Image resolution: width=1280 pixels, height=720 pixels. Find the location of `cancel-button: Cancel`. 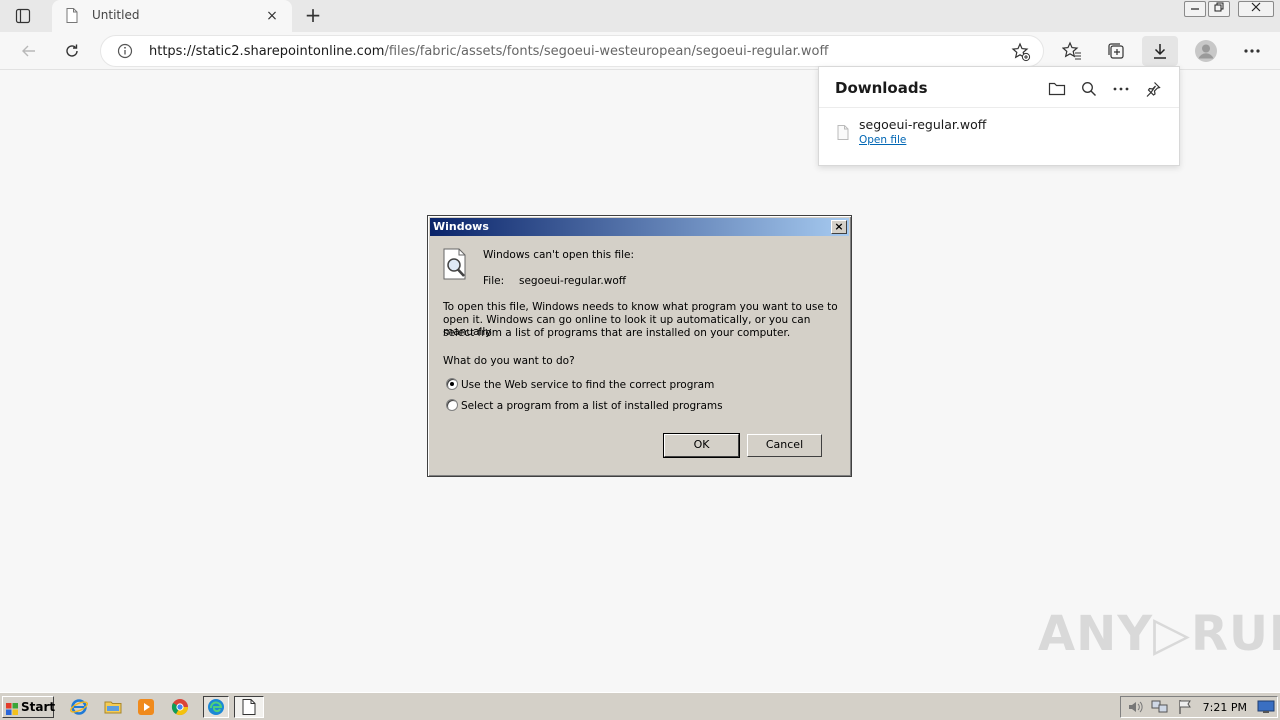

cancel-button: Cancel is located at coordinates (784, 445).